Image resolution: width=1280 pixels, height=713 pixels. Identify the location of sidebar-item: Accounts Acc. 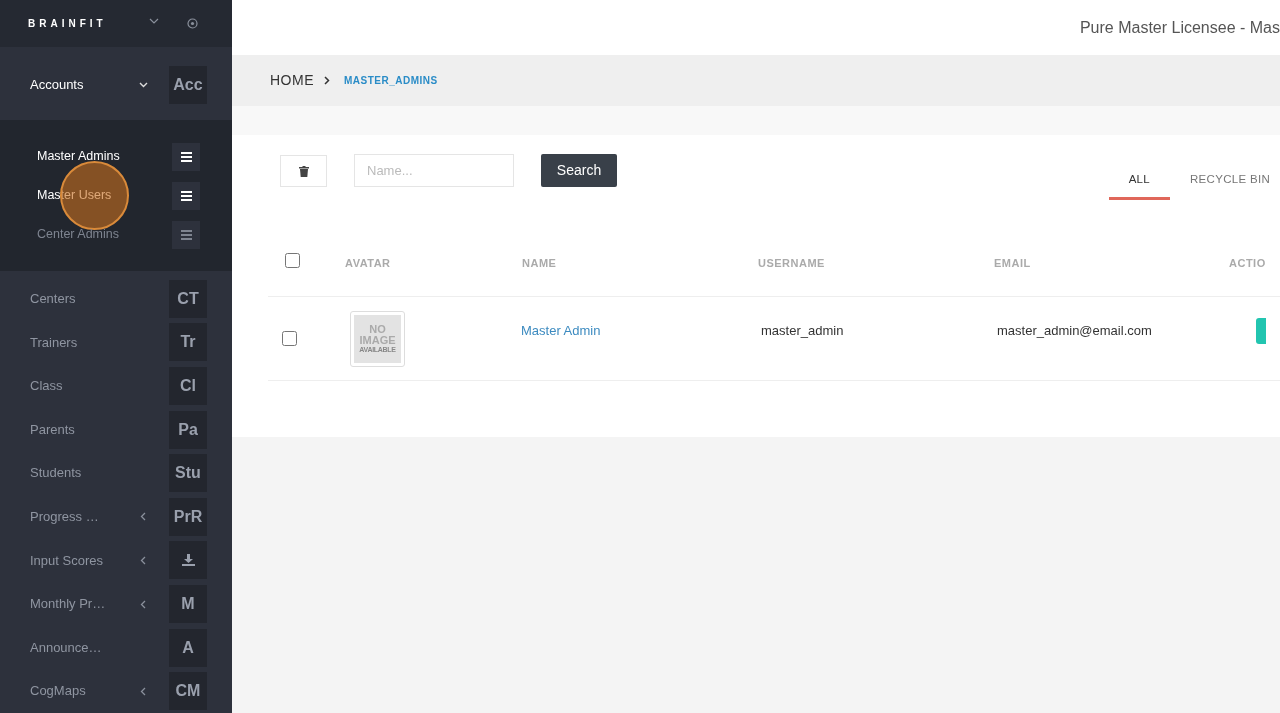
(116, 84).